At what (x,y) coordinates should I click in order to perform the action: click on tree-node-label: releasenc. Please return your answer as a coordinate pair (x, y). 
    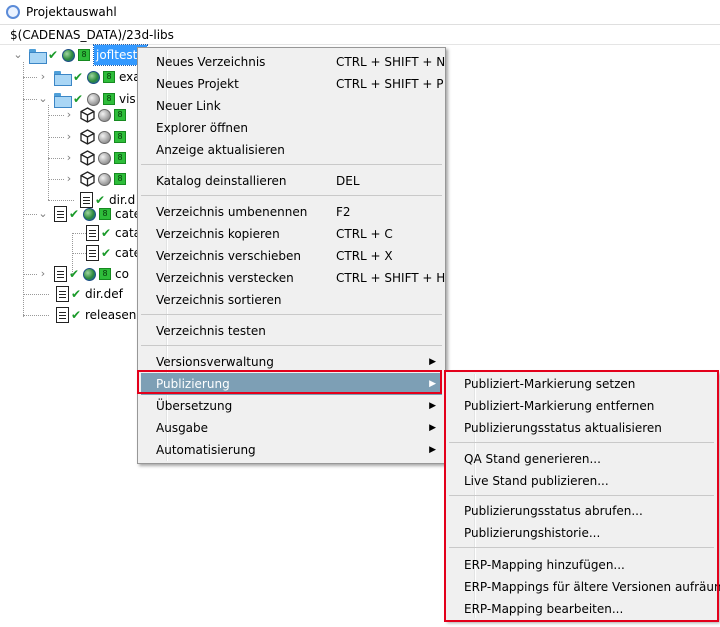
    Looking at the image, I should click on (114, 315).